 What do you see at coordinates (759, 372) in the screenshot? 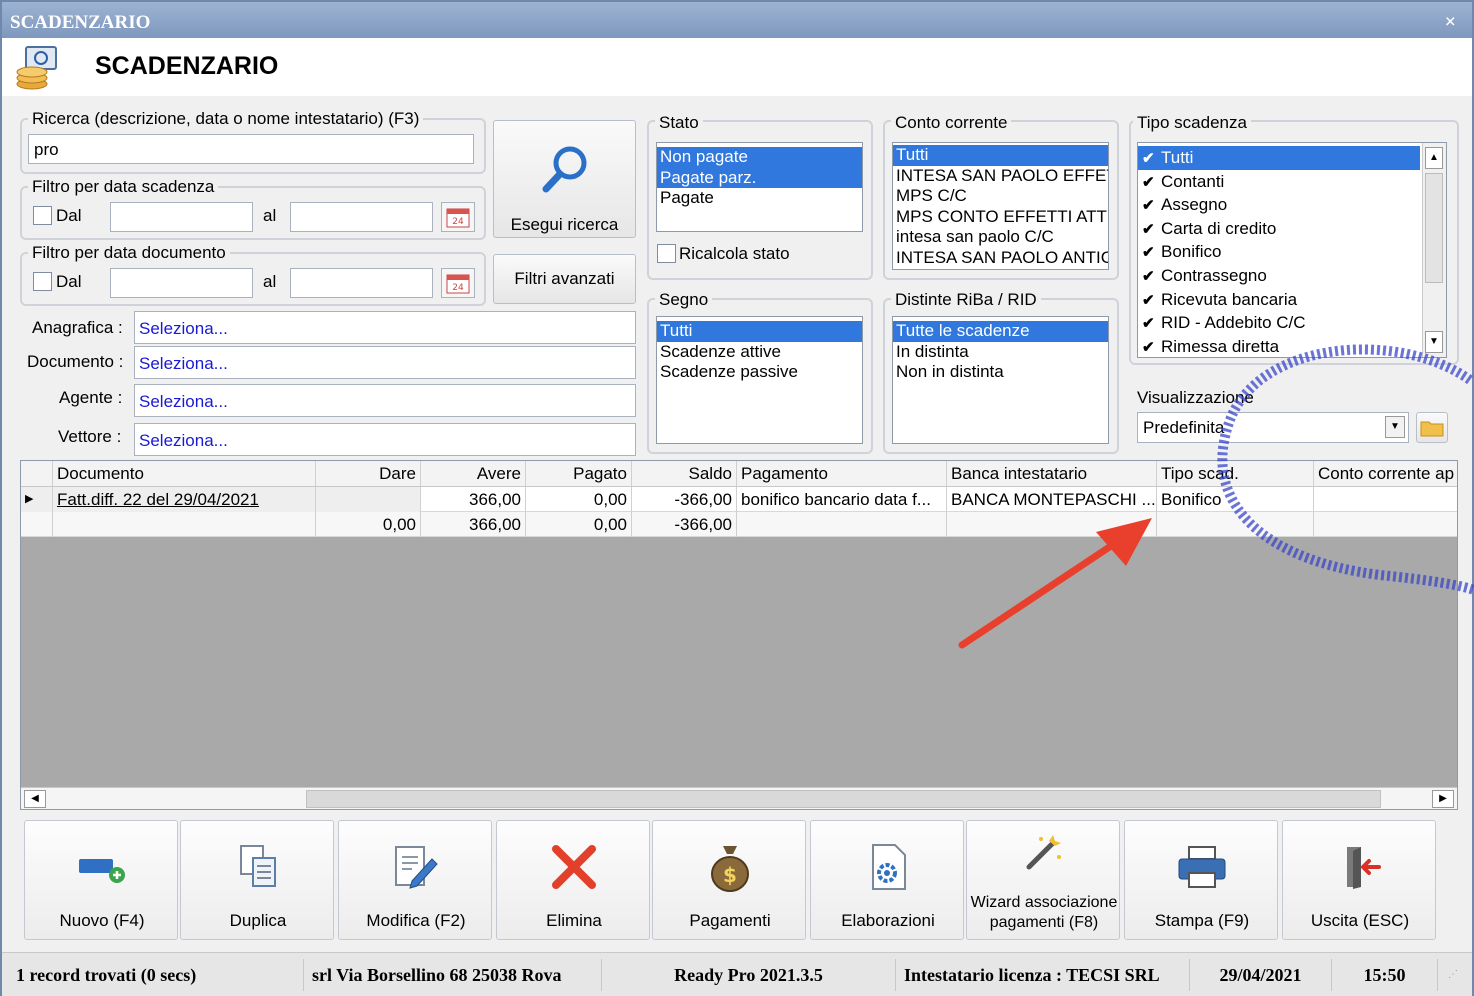
I see `list-item: Scadenze passive` at bounding box center [759, 372].